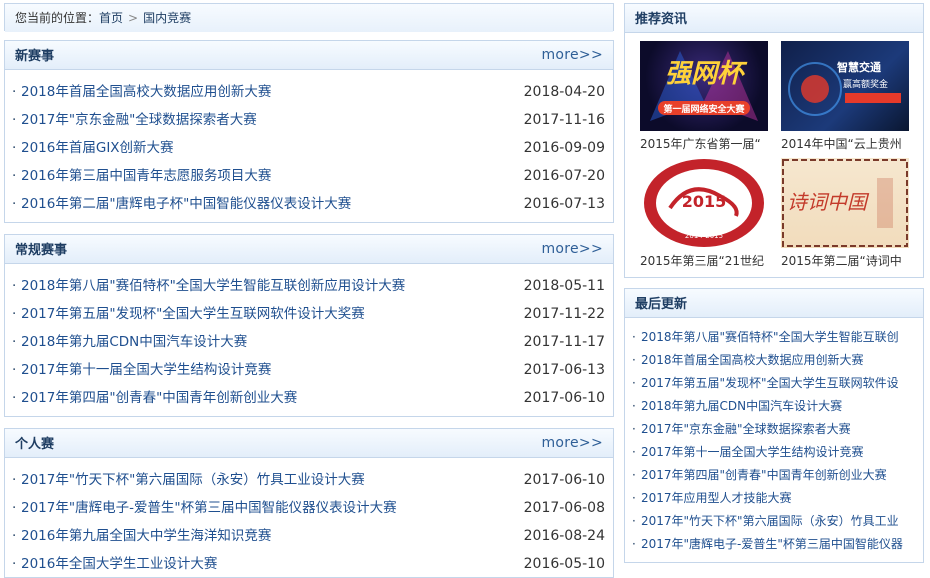  I want to click on event-link: 2018年第八届"赛佰特杯"全国大学生智能互联创新应用设计大赛, so click(213, 286).